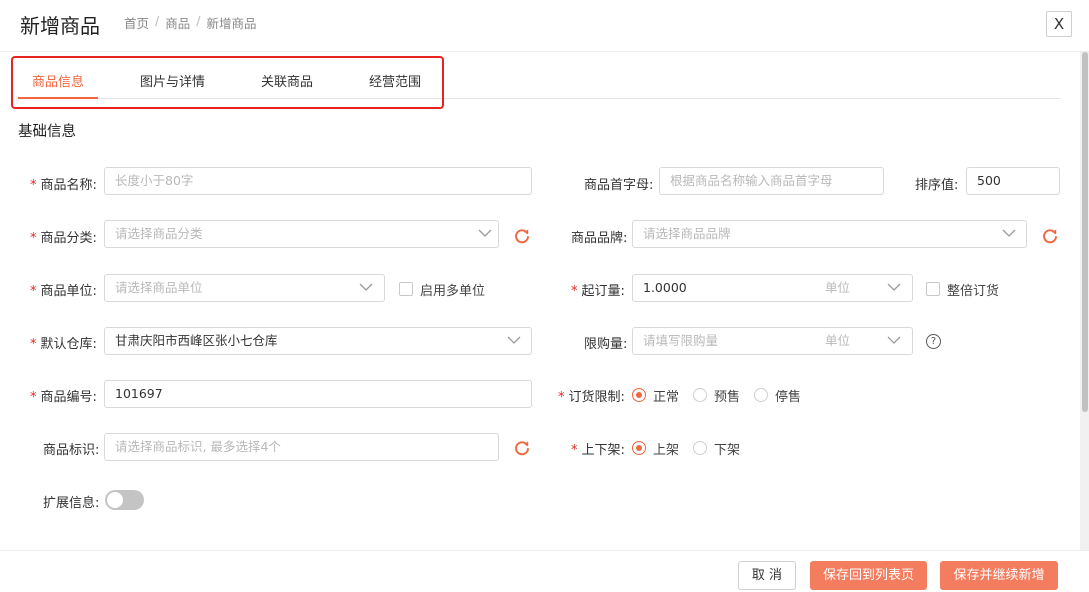 The height and width of the screenshot is (592, 1089). Describe the element at coordinates (687, 233) in the screenshot. I see `brand-placeholder: 请选择商品品牌` at that location.